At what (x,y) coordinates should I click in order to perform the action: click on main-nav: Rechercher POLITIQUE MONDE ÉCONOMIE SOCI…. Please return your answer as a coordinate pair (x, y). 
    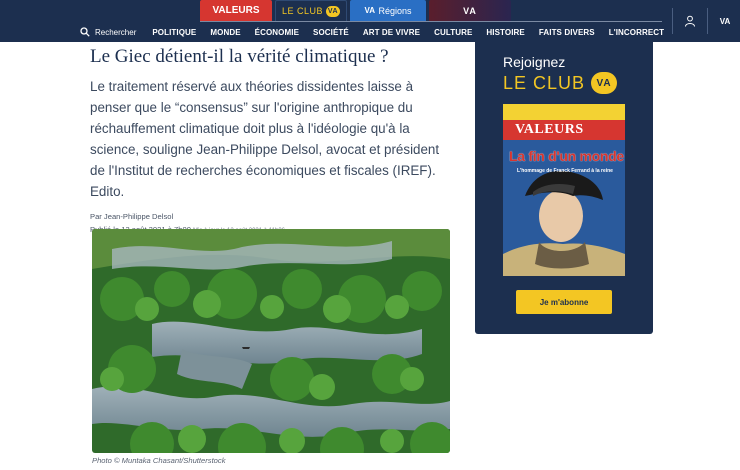
    Looking at the image, I should click on (372, 32).